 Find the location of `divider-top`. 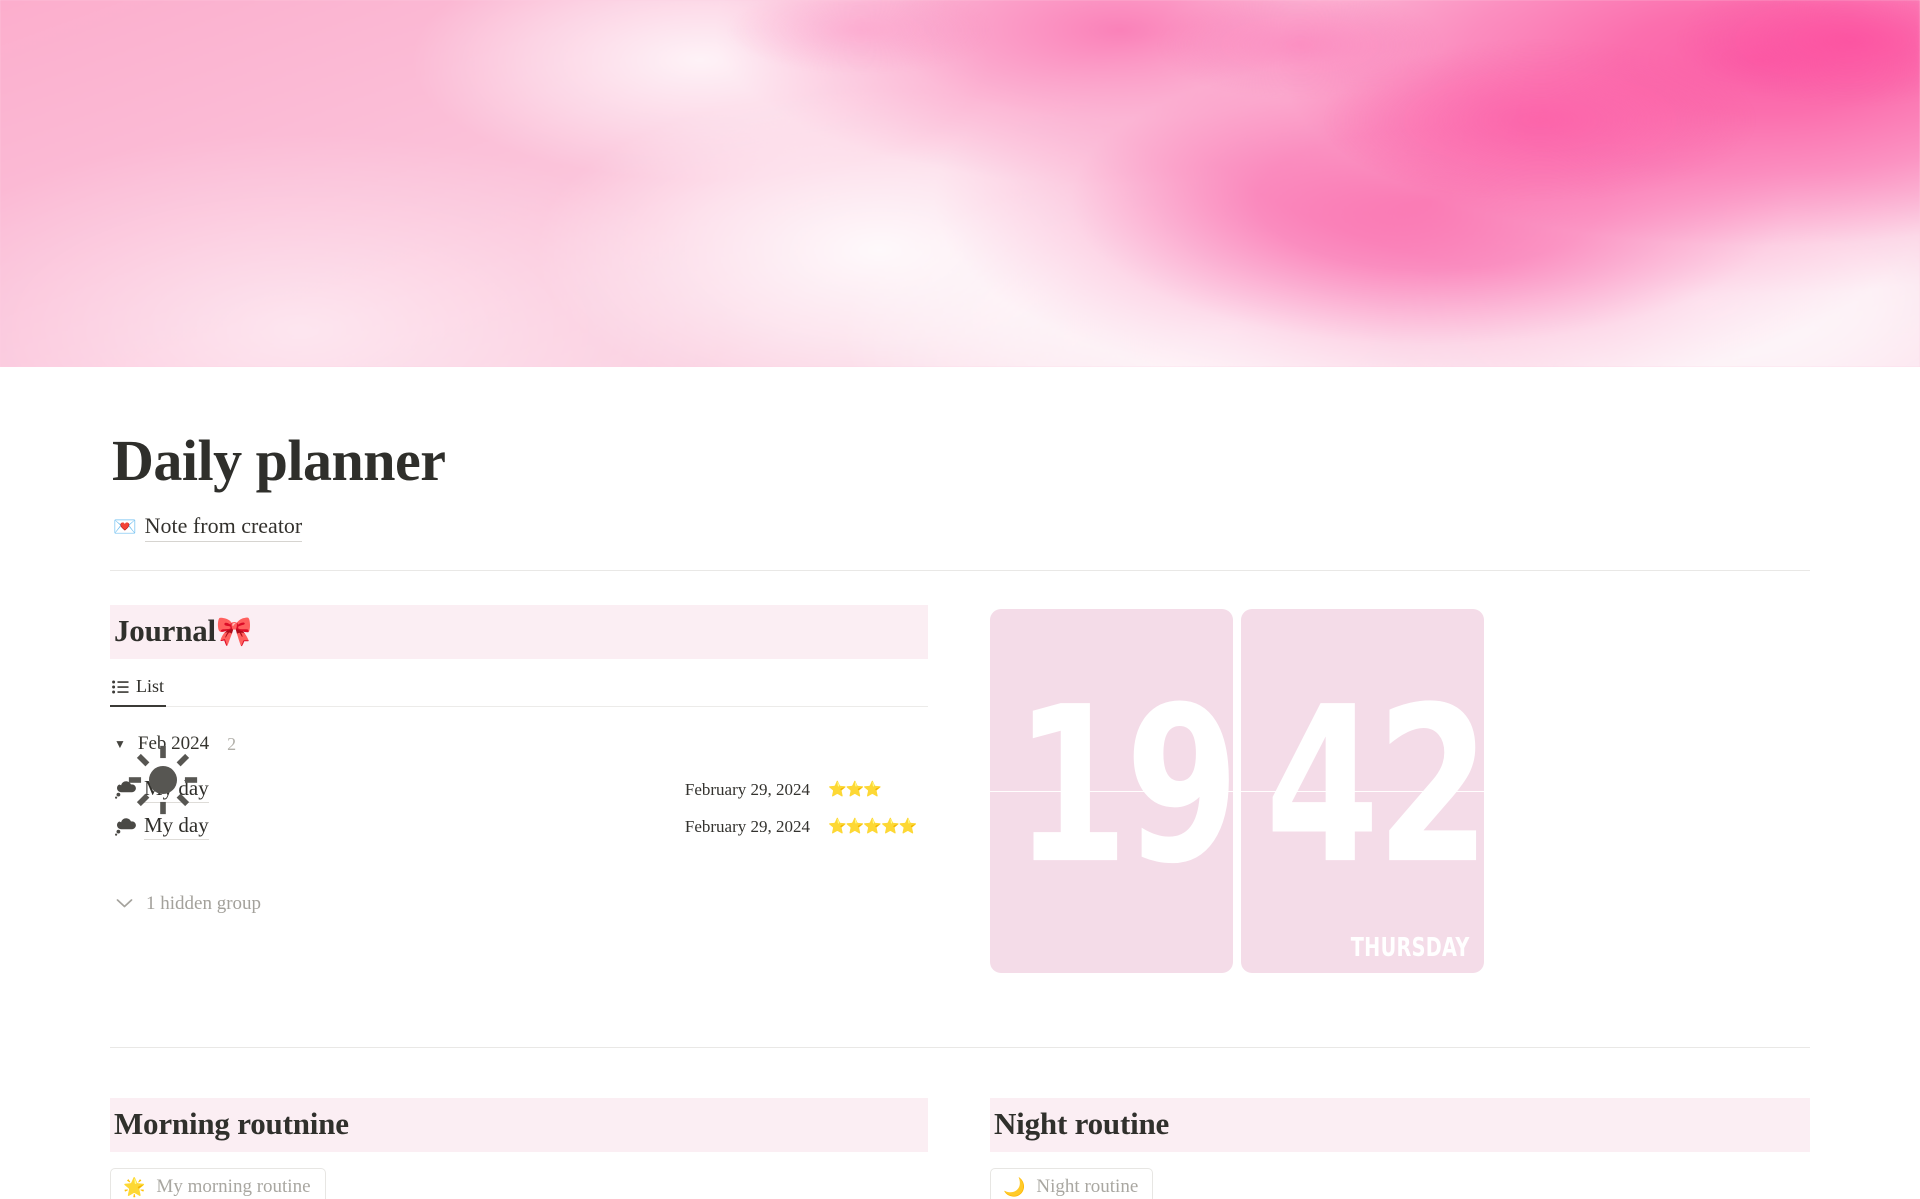

divider-top is located at coordinates (960, 570).